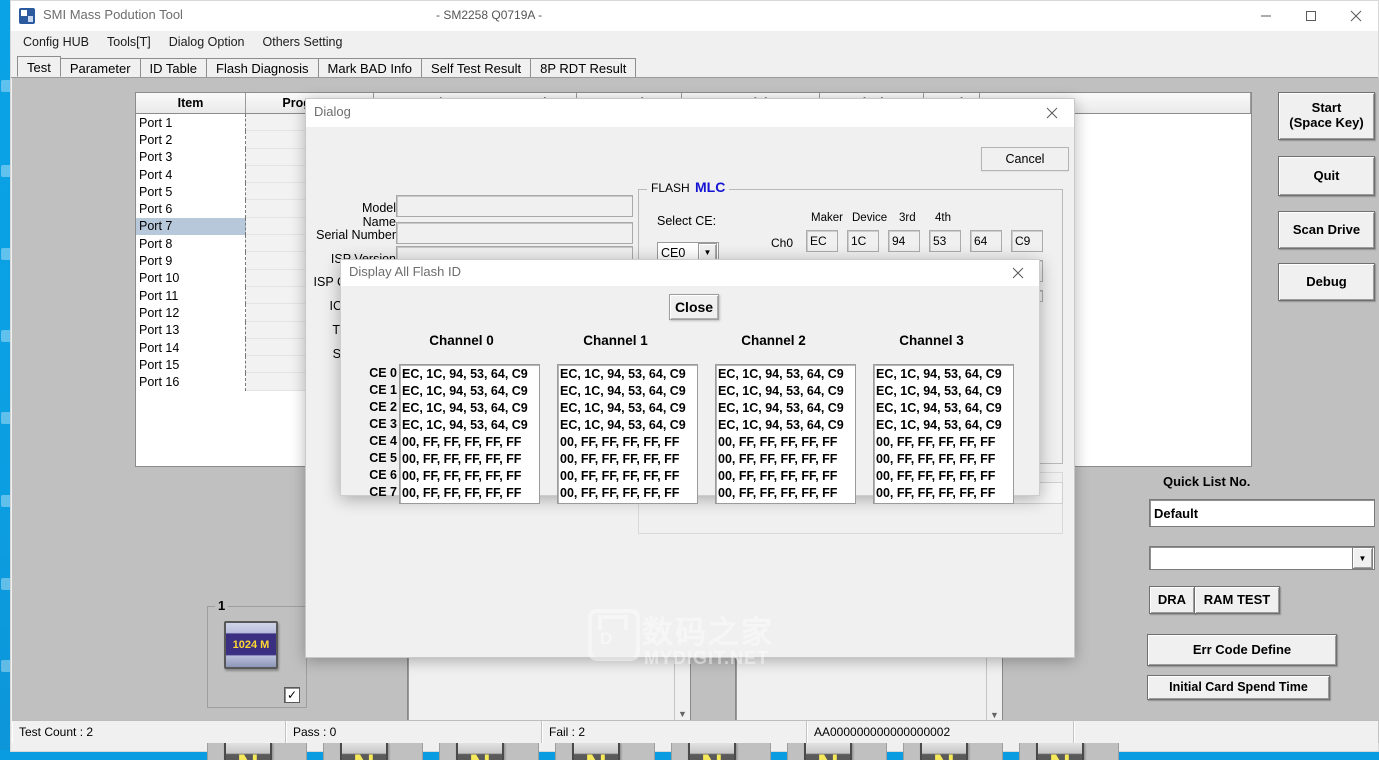 The height and width of the screenshot is (760, 1379). I want to click on channel-0-title: Channel 0, so click(461, 340).